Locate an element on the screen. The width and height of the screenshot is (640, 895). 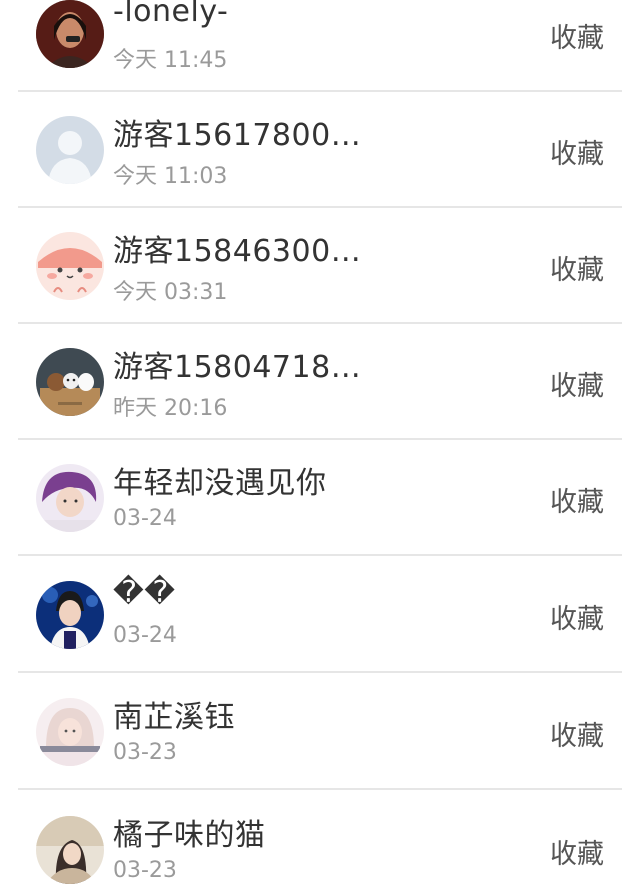
user-name: 橘子味的猫 is located at coordinates (189, 835).